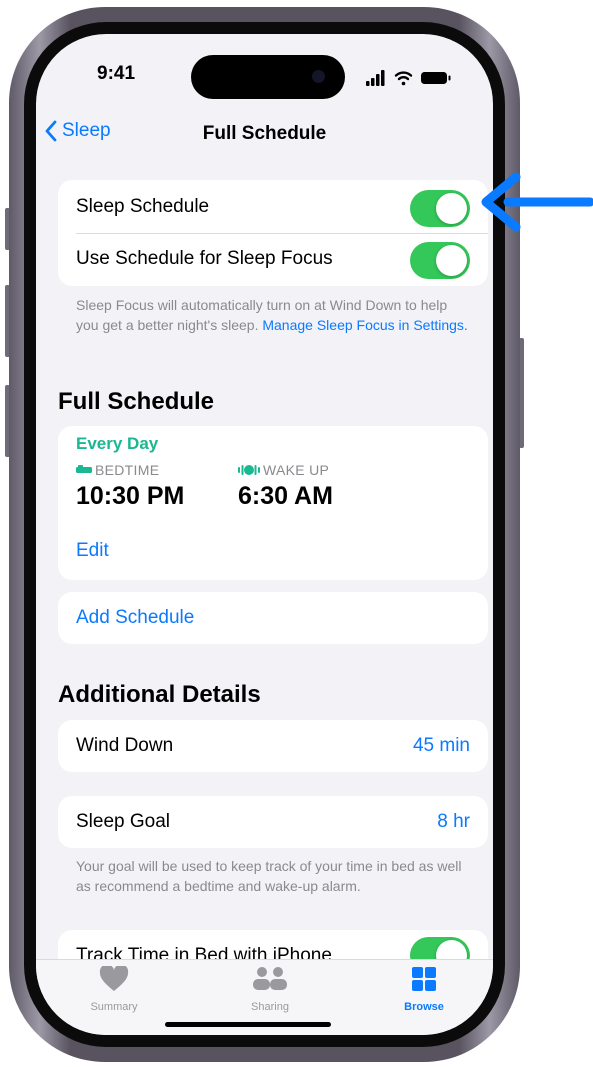  I want to click on manage-sleep-focus-link: Manage Sleep Focus in Settings., so click(364, 325).